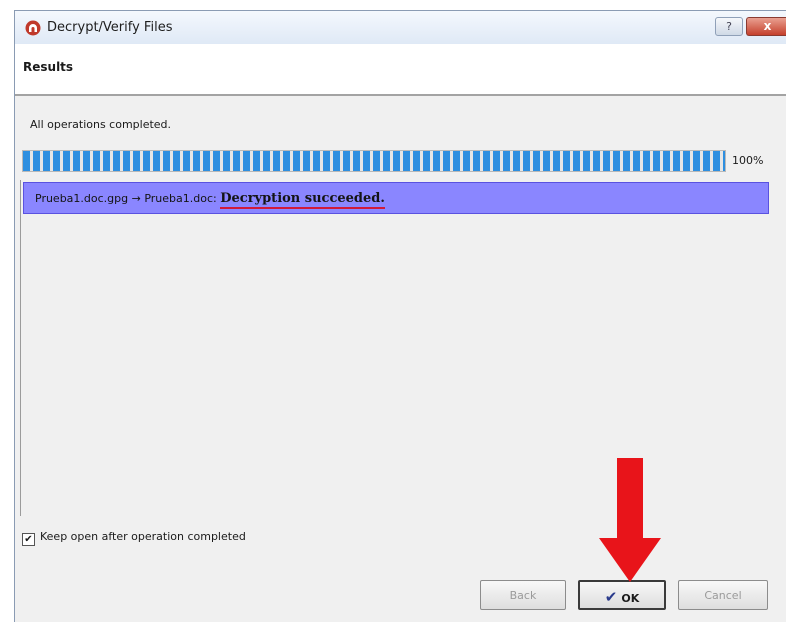 The width and height of the screenshot is (786, 629). I want to click on cancel-button: Cancel, so click(723, 595).